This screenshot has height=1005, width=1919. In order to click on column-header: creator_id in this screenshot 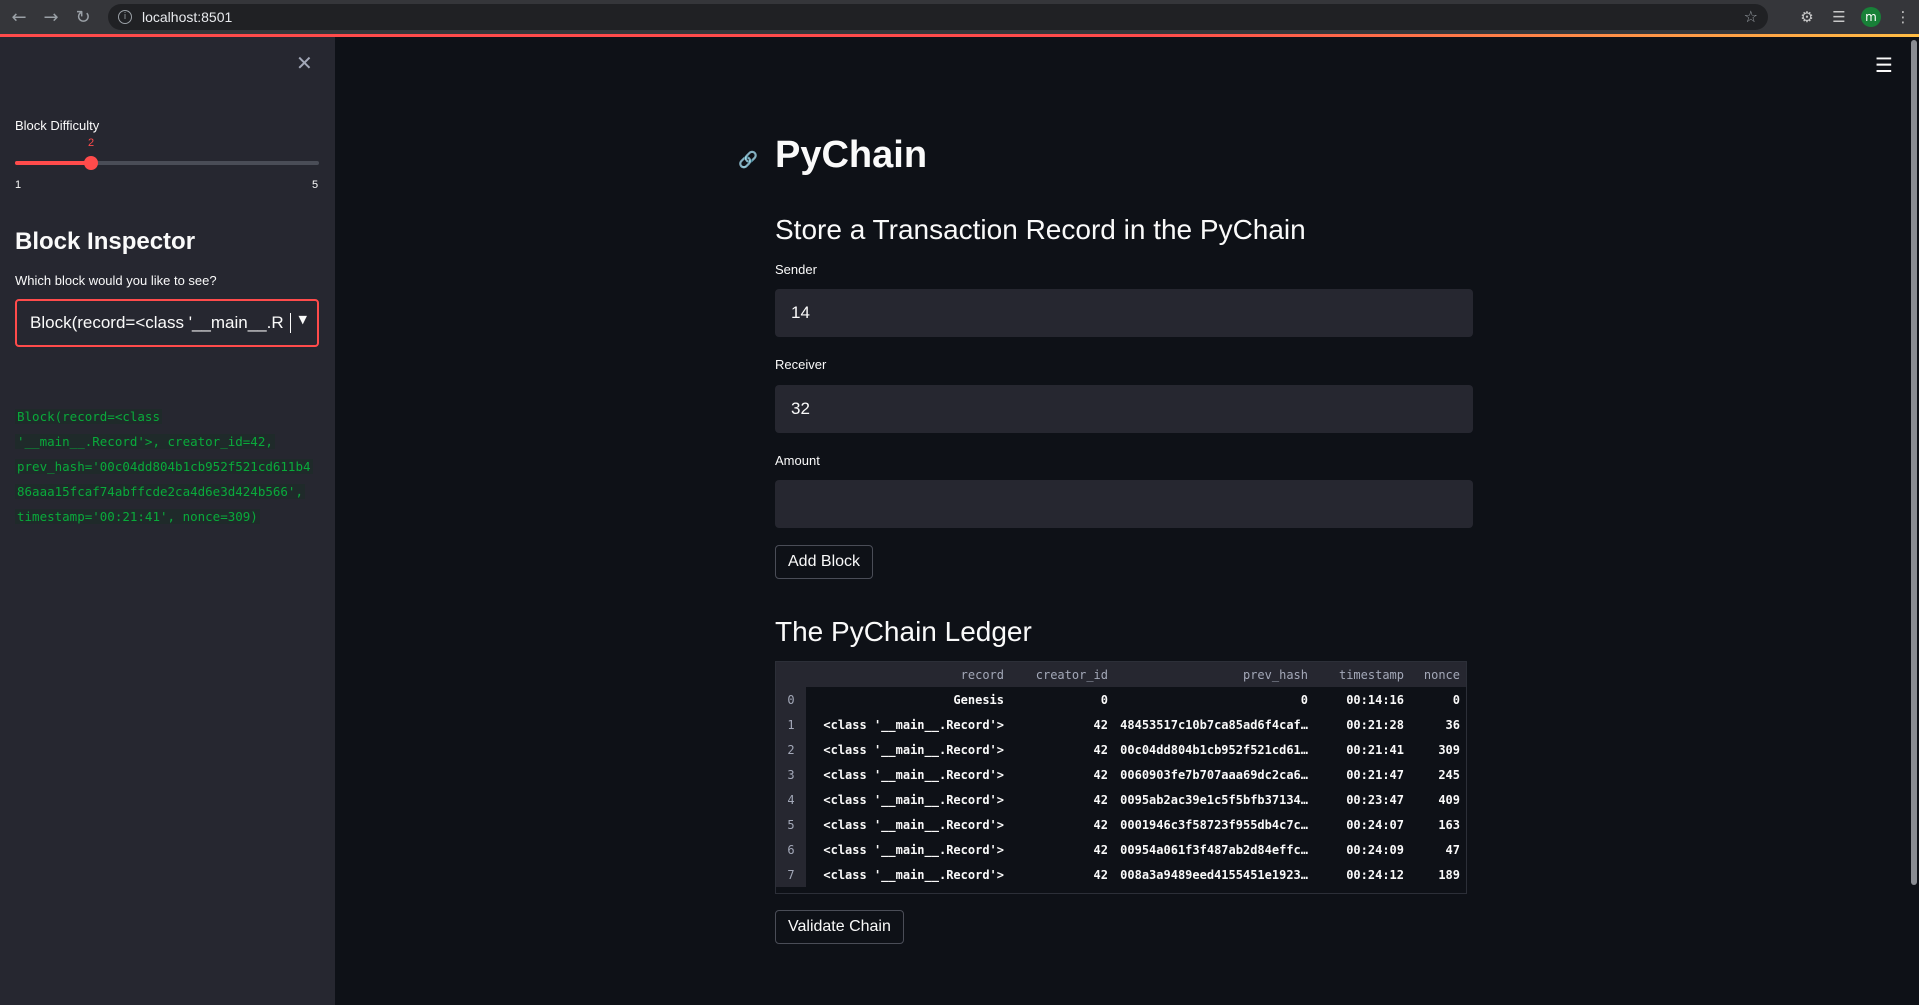, I will do `click(1062, 674)`.